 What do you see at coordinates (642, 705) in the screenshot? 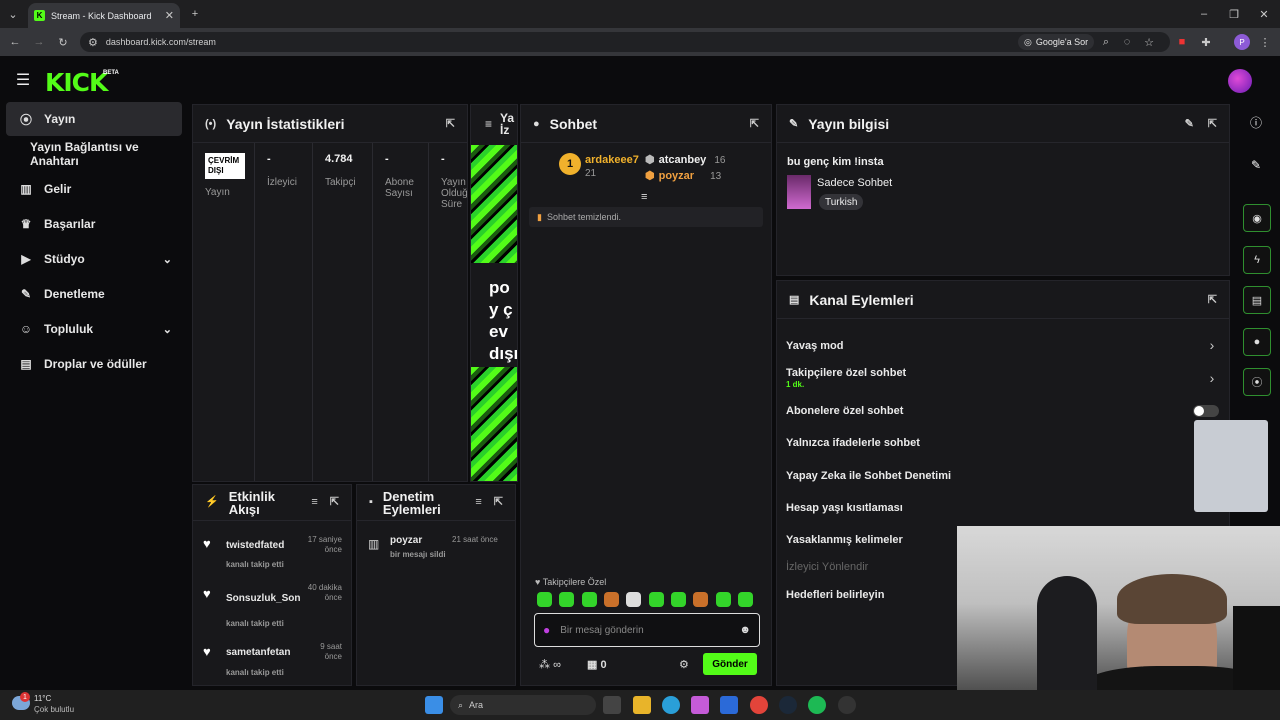
I see `file-explorer-icon` at bounding box center [642, 705].